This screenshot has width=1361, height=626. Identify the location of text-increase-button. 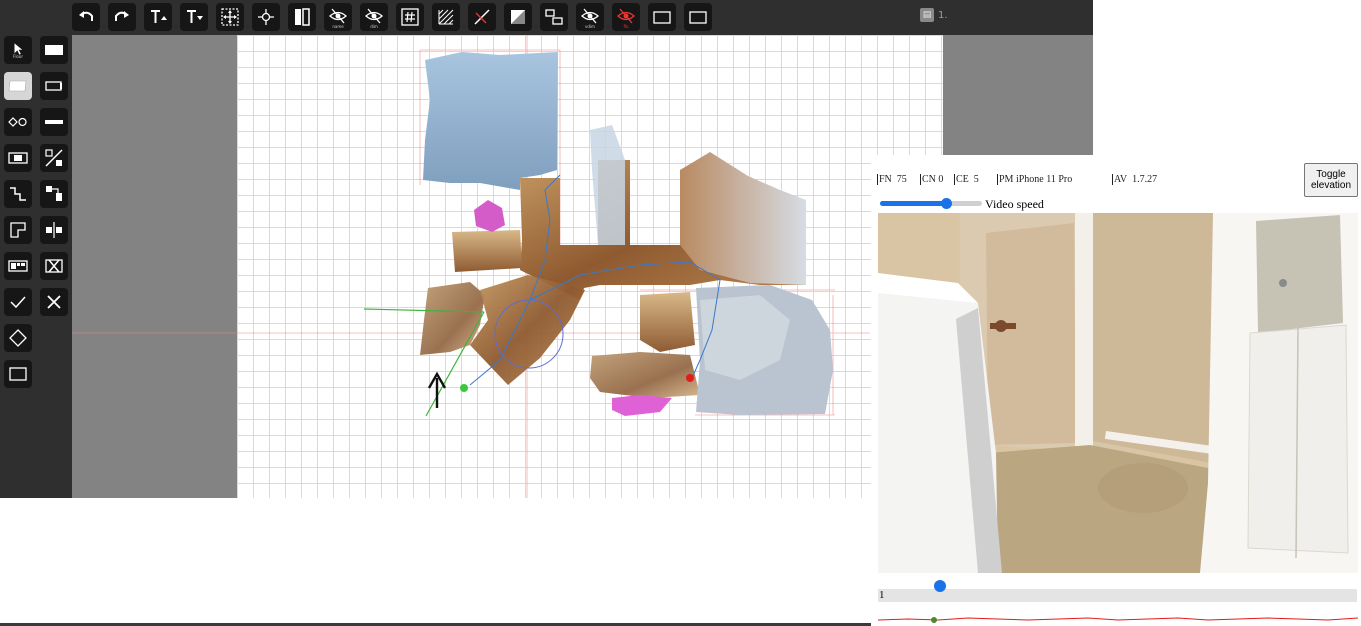
(158, 17).